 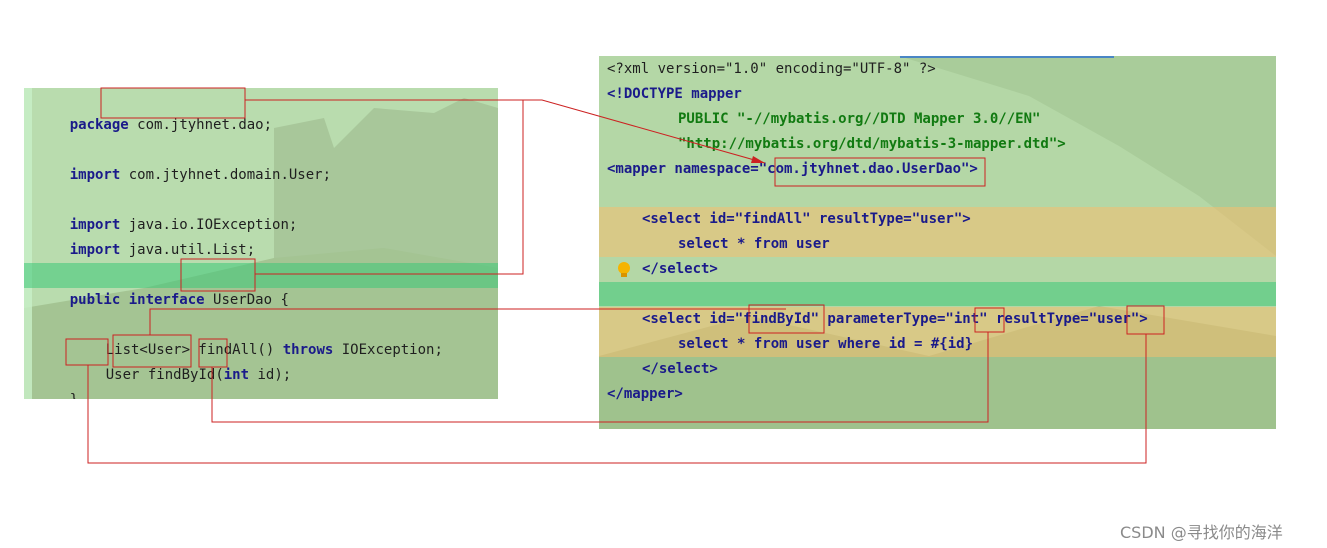 I want to click on connector-package, so click(x=505, y=131).